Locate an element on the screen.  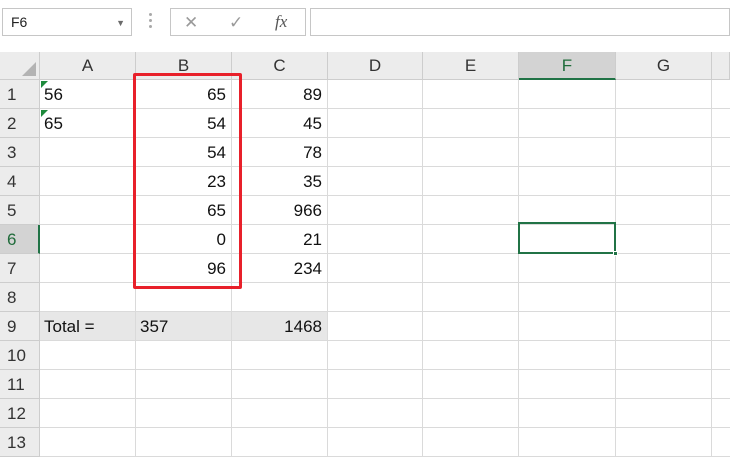
column-header-g: G is located at coordinates (664, 66).